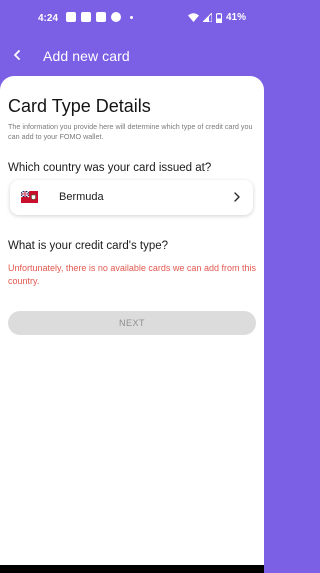  What do you see at coordinates (132, 569) in the screenshot?
I see `navigation-bar` at bounding box center [132, 569].